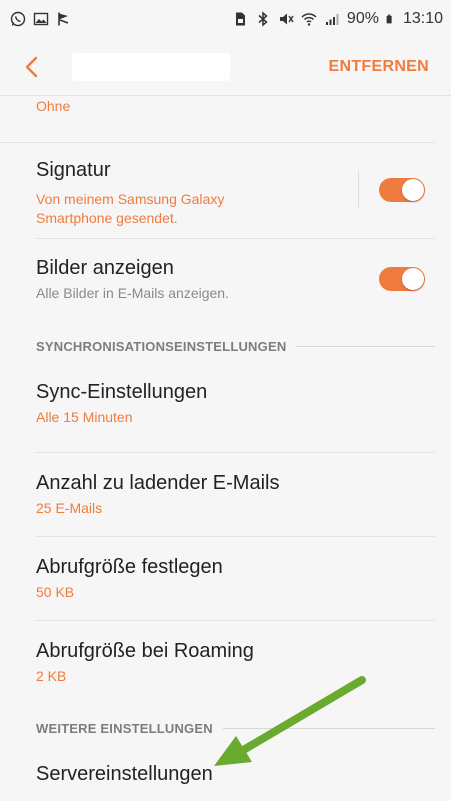  I want to click on partial-setting-value: Ohne, so click(53, 106).